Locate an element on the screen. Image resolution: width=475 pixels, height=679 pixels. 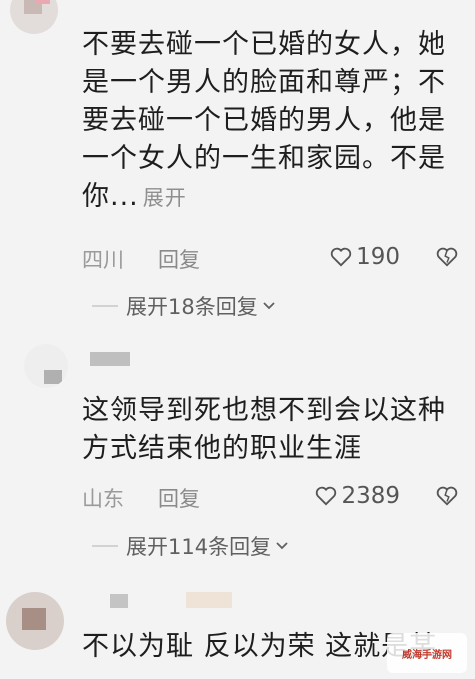
like-button: 190 is located at coordinates (365, 257).